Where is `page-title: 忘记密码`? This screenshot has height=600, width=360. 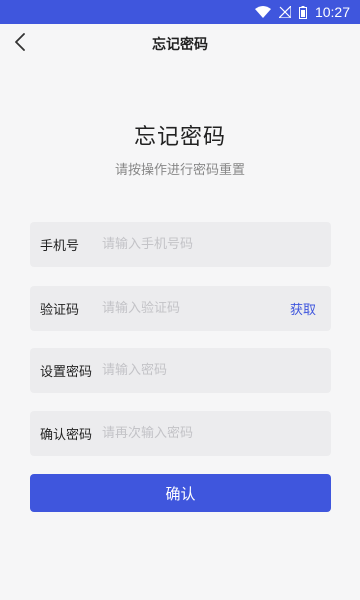
page-title: 忘记密码 is located at coordinates (179, 137).